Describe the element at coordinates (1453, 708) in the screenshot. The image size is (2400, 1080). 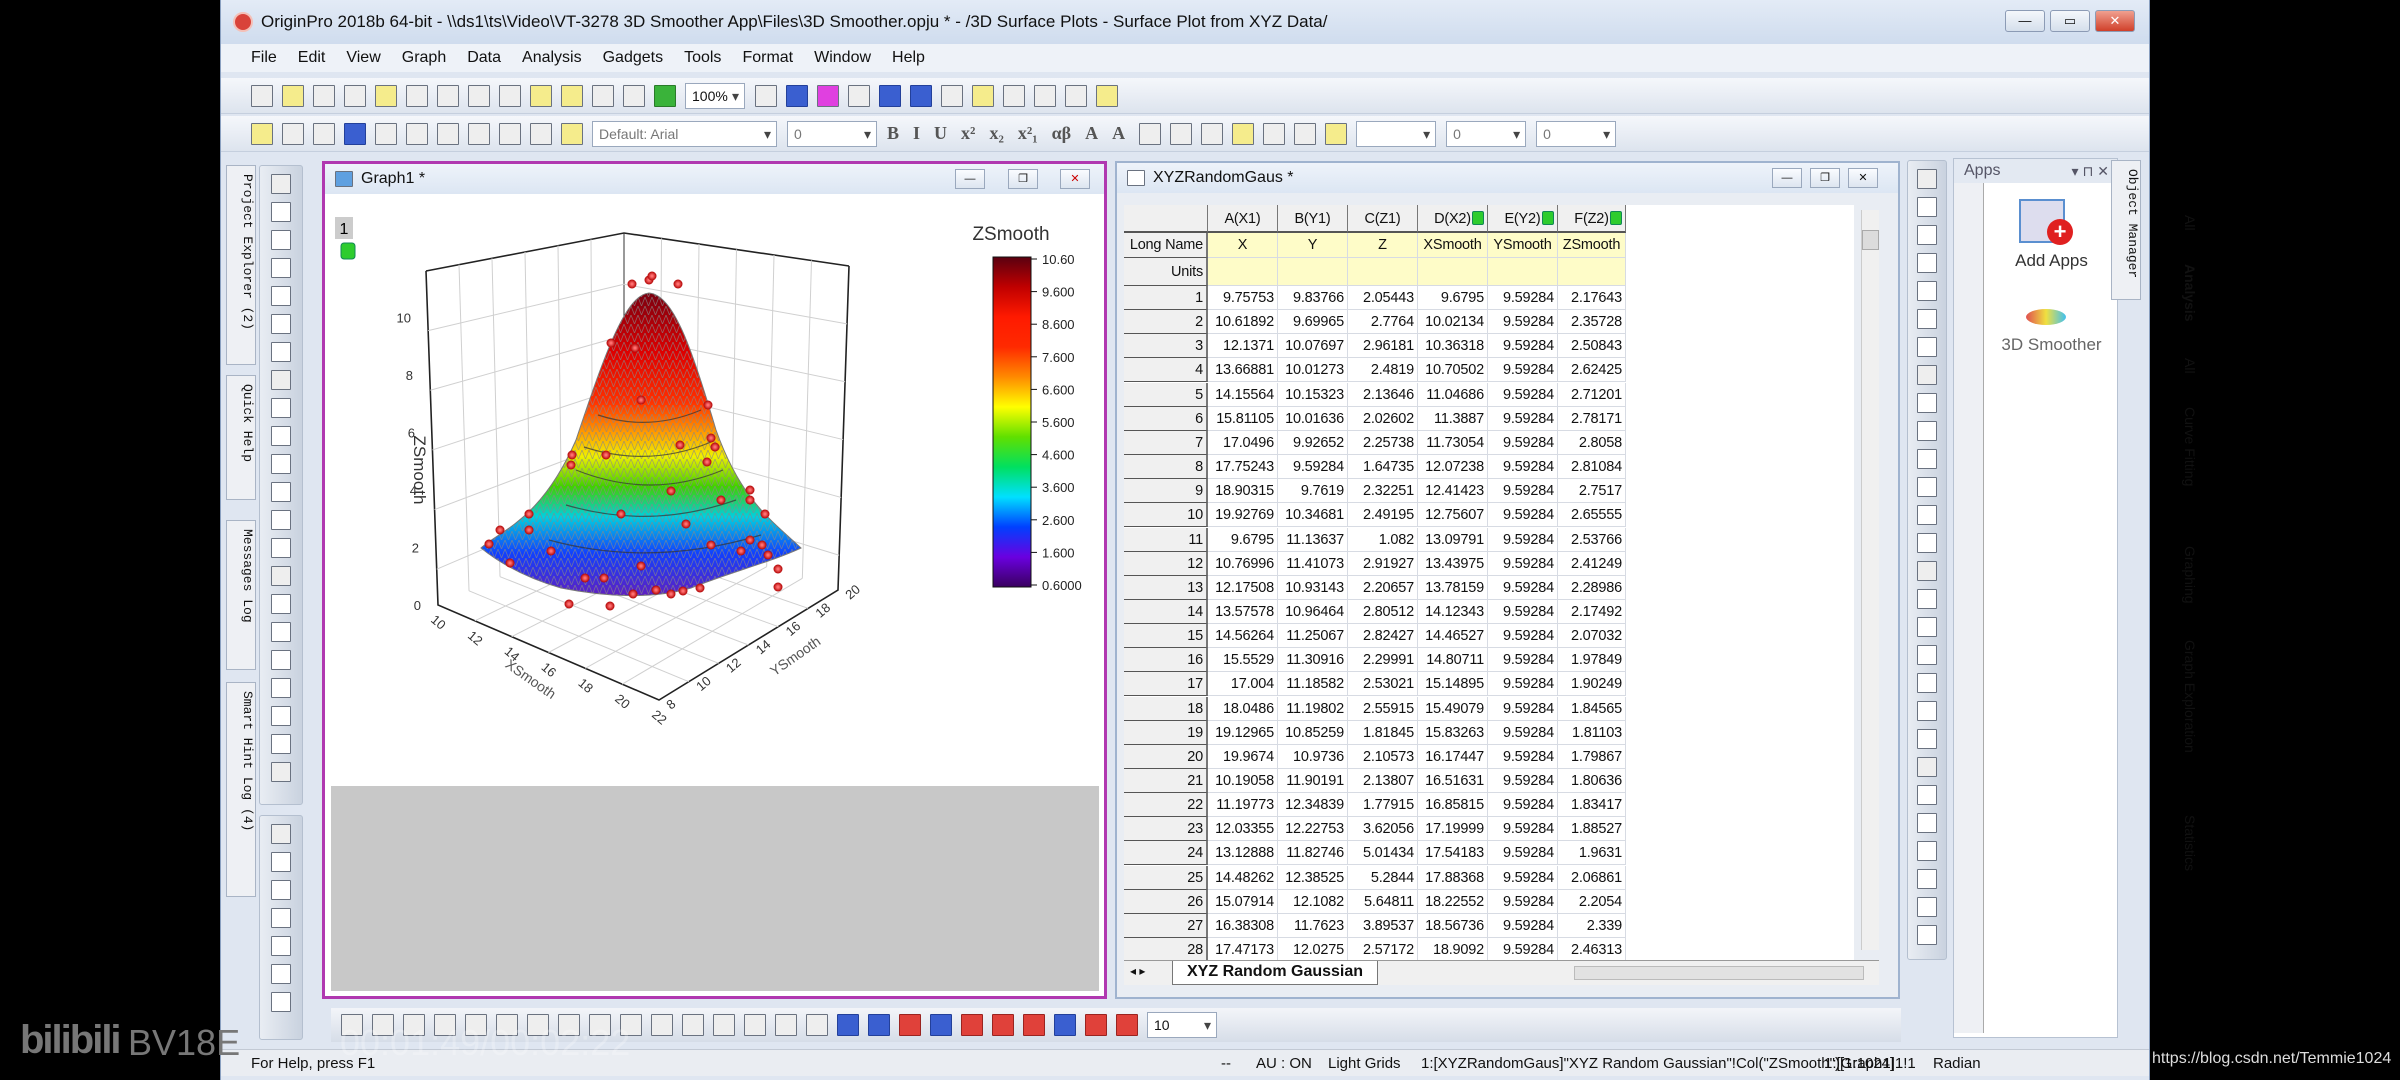
I see `table-cell: 15.49079` at that location.